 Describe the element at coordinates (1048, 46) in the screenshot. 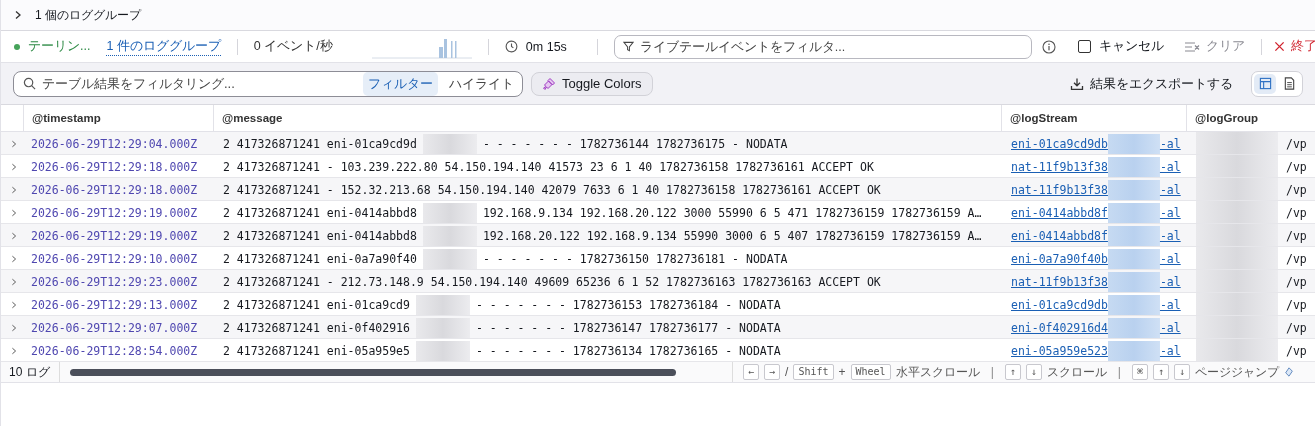

I see `info-icon` at that location.